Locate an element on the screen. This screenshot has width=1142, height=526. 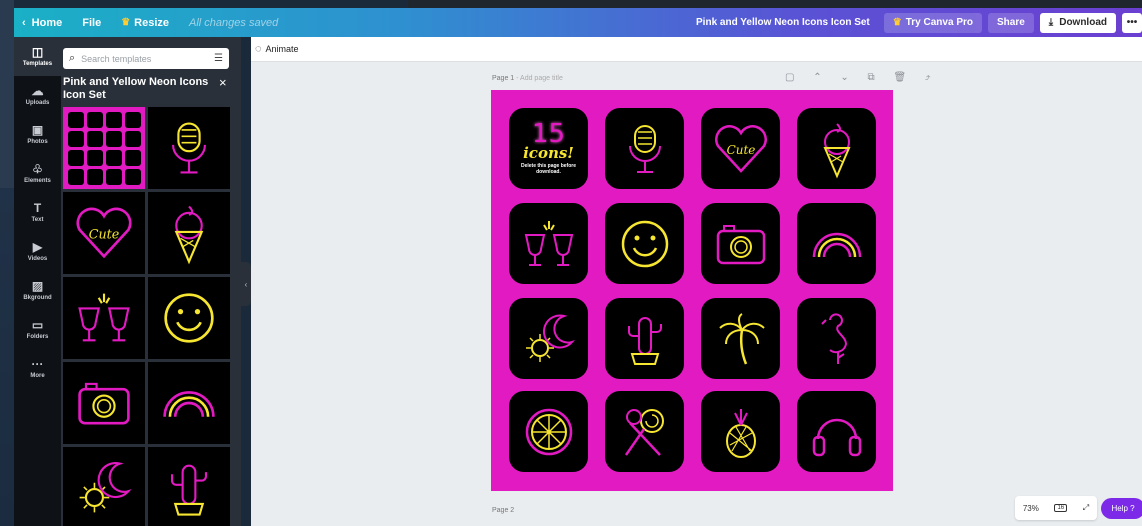
fullscreen-icon: ⤢ is located at coordinates (1086, 508).